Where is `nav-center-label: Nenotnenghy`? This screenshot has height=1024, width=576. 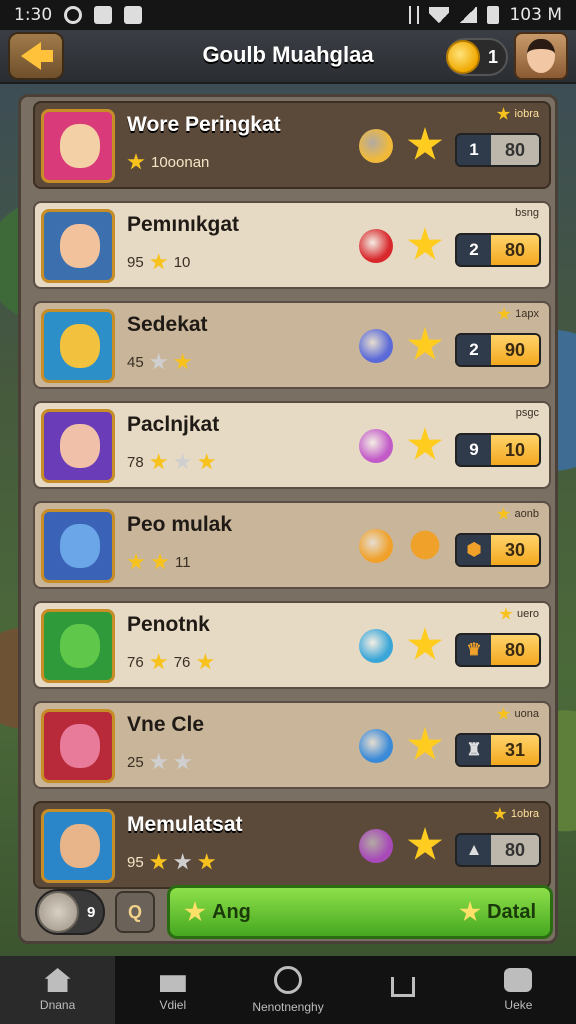
nav-center-label: Nenotnenghy is located at coordinates (288, 1007).